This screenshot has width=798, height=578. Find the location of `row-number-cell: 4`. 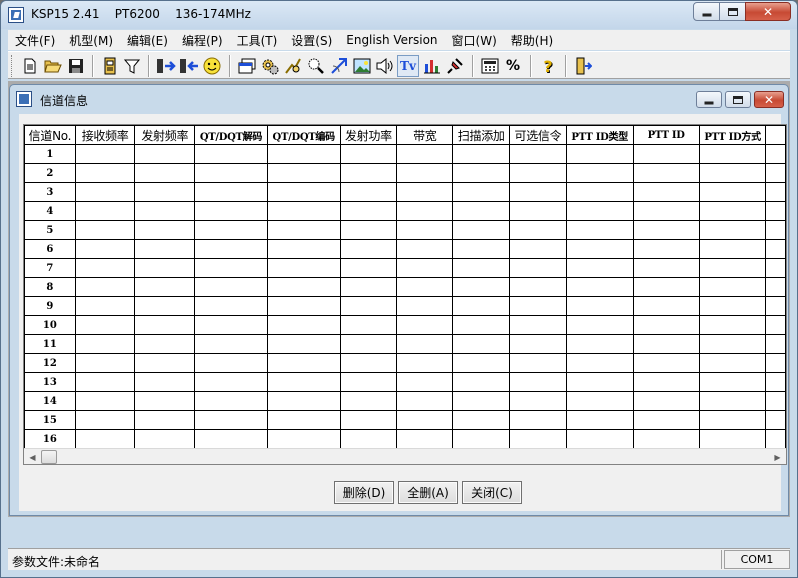

row-number-cell: 4 is located at coordinates (50, 211).